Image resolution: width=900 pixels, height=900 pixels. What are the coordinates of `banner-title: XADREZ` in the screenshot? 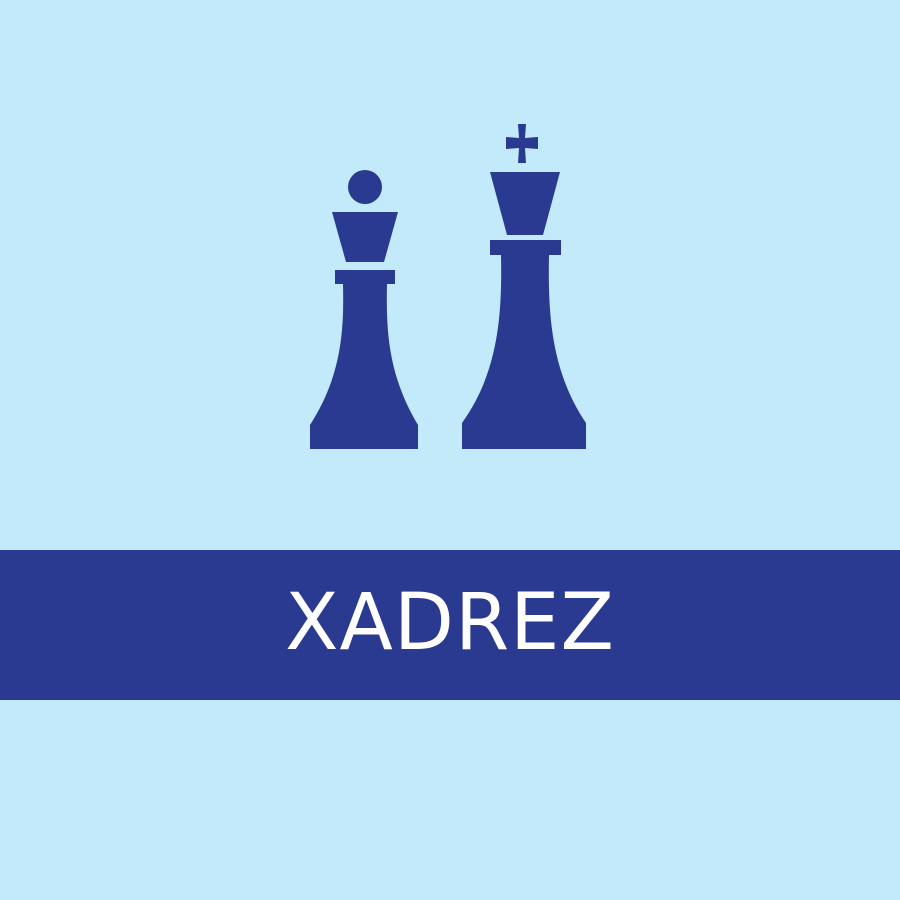 It's located at (450, 623).